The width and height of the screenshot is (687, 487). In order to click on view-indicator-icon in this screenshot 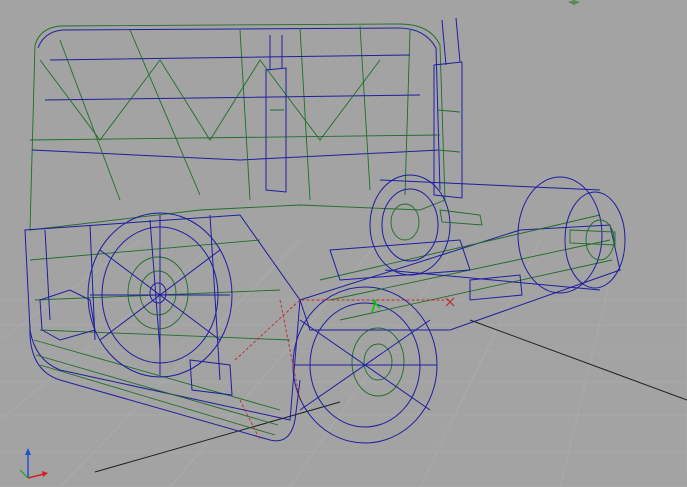, I will do `click(574, 2)`.